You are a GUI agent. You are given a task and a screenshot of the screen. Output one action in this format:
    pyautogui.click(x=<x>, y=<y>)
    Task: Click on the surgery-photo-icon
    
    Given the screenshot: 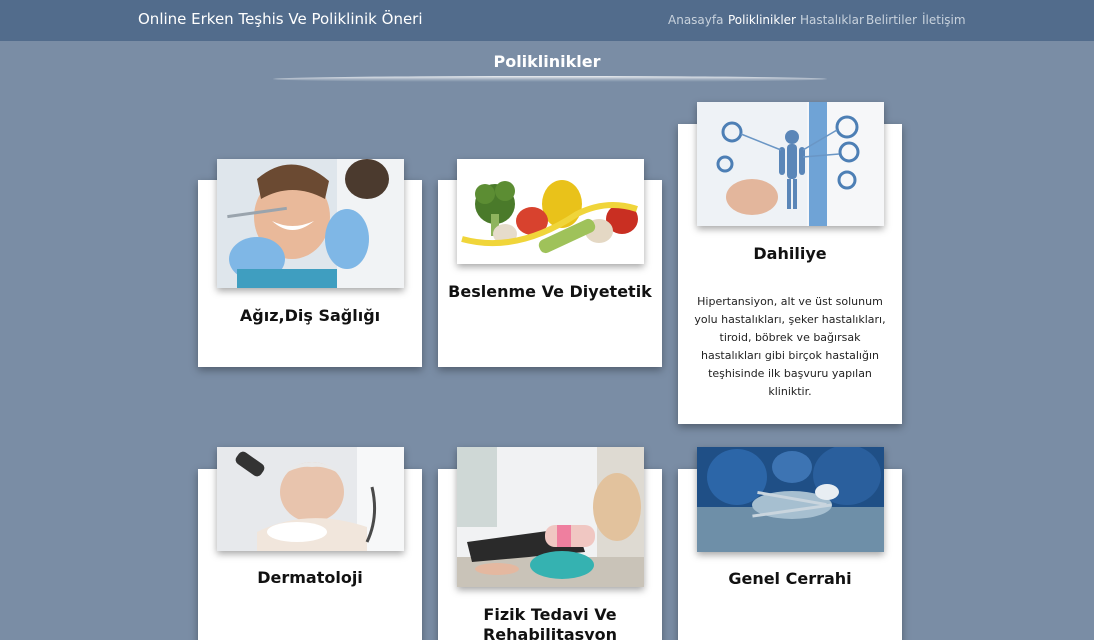 What is the action you would take?
    pyautogui.click(x=790, y=499)
    